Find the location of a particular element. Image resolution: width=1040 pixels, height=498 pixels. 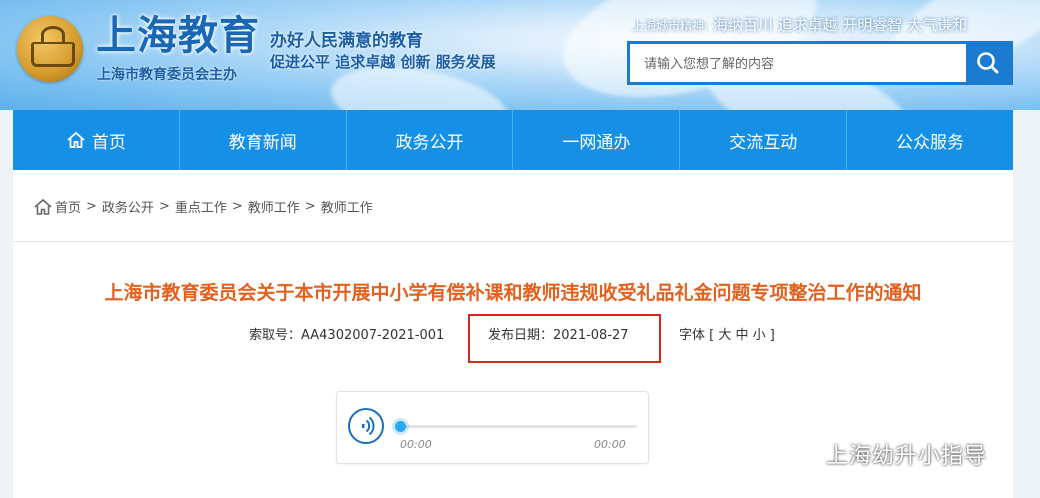

audio-wave-icon is located at coordinates (368, 426).